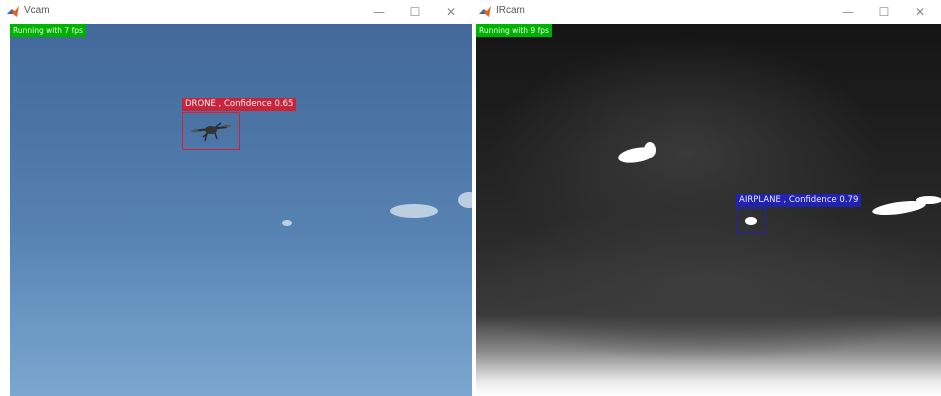 The image size is (941, 396). Describe the element at coordinates (239, 104) in the screenshot. I see `detection-label: DRONE , Confidence 0.65` at that location.